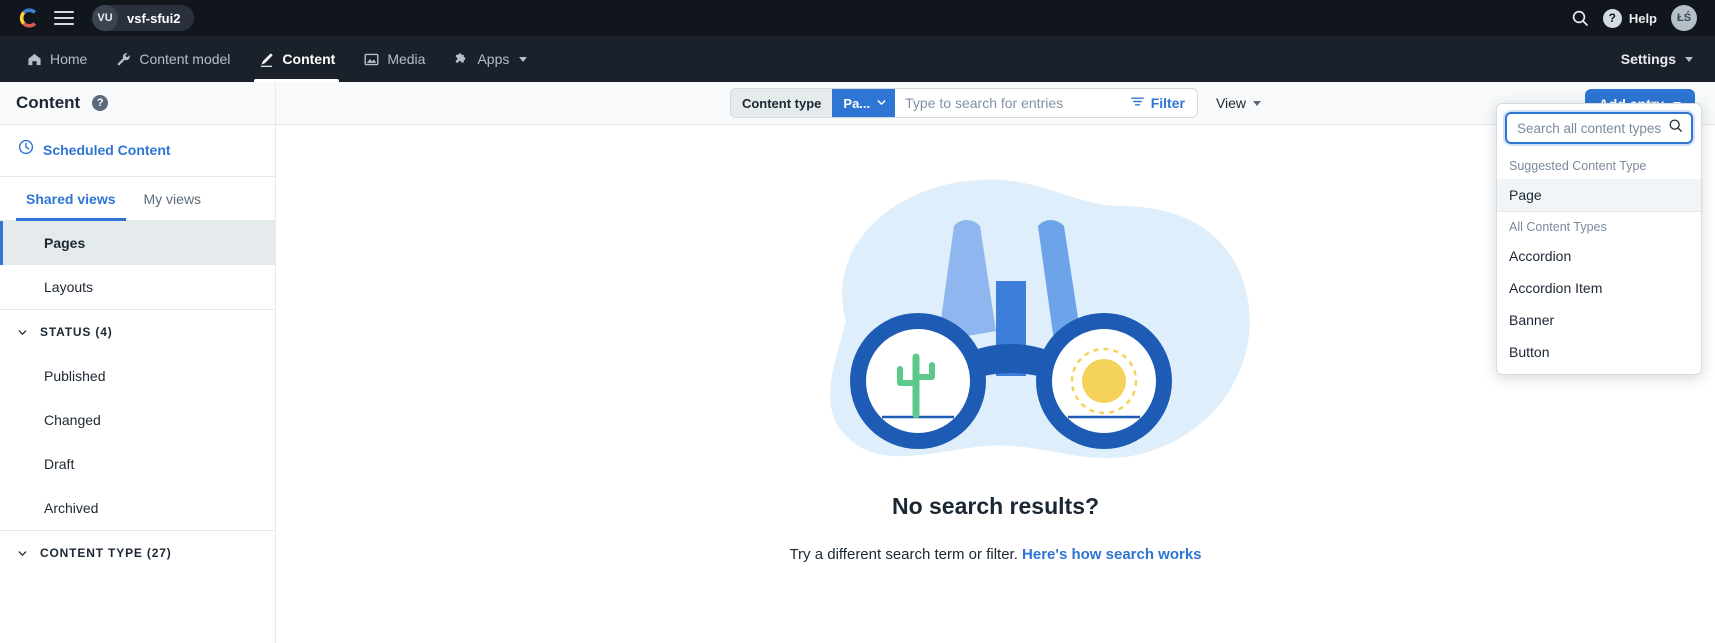 Image resolution: width=1715 pixels, height=643 pixels. I want to click on sidebar-header: Content ?, so click(137, 103).